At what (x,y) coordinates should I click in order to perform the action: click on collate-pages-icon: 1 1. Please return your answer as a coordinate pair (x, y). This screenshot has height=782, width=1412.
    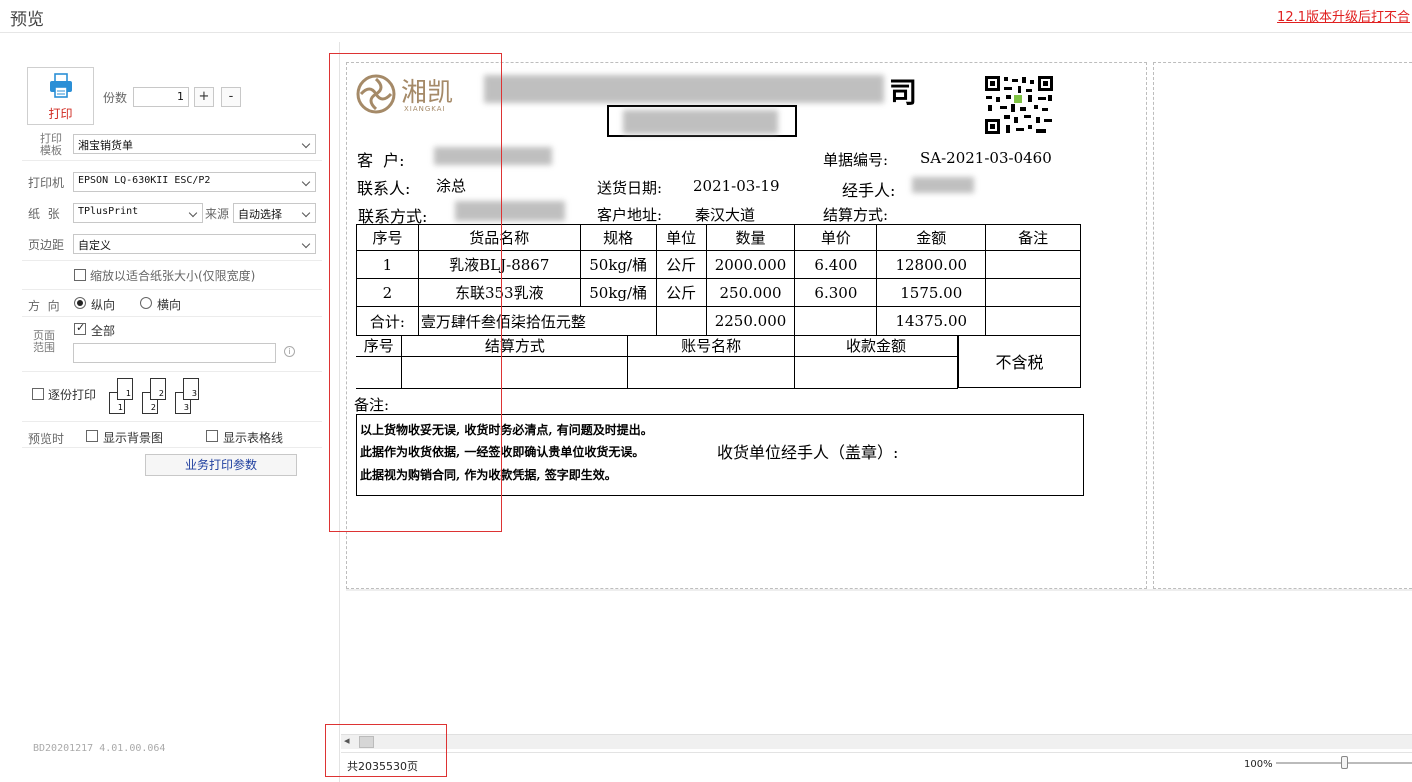
    Looking at the image, I should click on (122, 396).